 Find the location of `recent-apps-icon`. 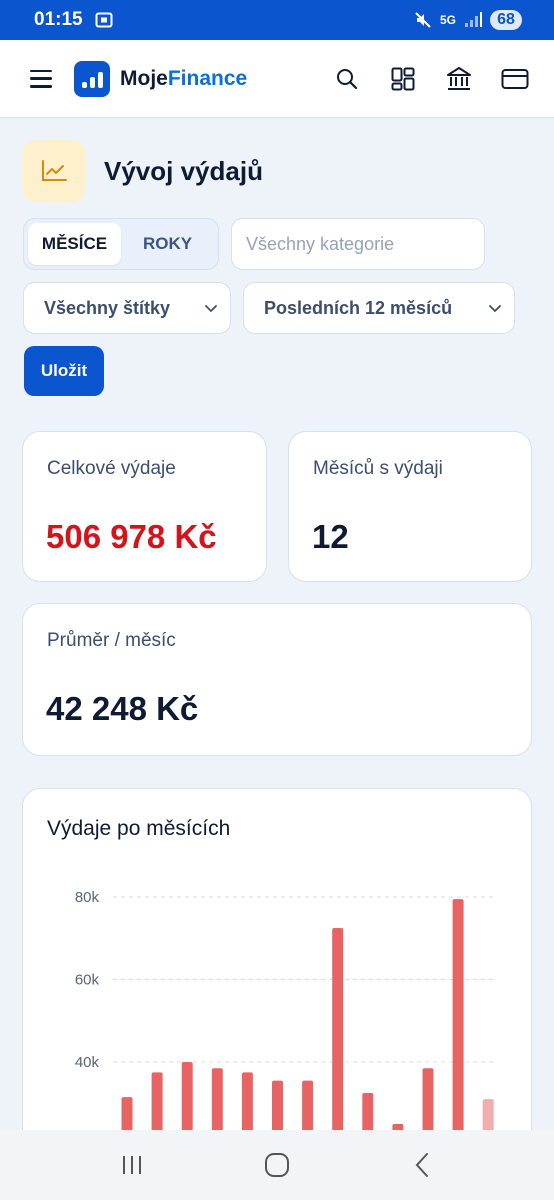

recent-apps-icon is located at coordinates (132, 1165).